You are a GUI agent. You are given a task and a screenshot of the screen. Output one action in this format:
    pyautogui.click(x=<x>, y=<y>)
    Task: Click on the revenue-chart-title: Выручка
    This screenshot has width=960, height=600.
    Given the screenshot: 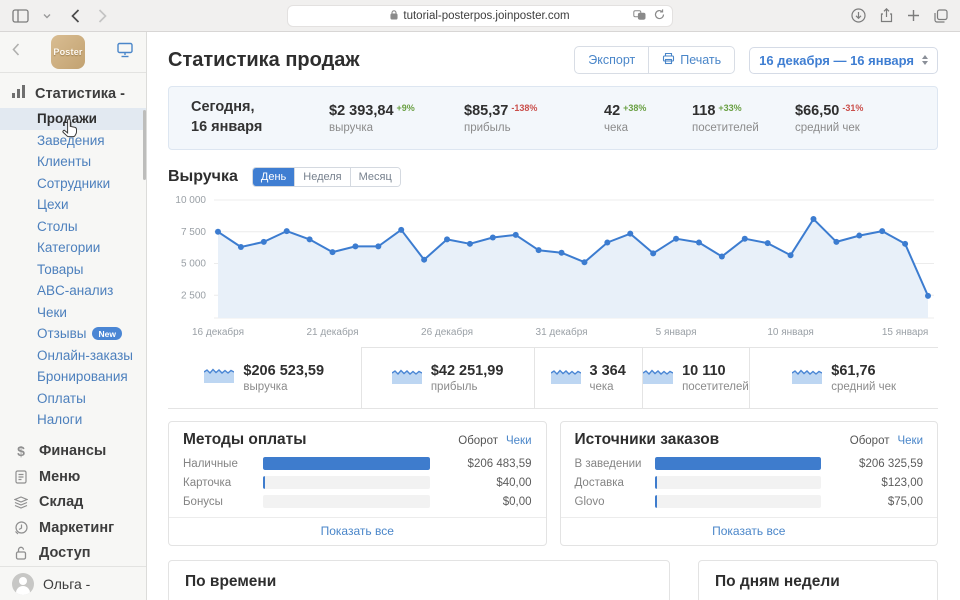 What is the action you would take?
    pyautogui.click(x=203, y=176)
    